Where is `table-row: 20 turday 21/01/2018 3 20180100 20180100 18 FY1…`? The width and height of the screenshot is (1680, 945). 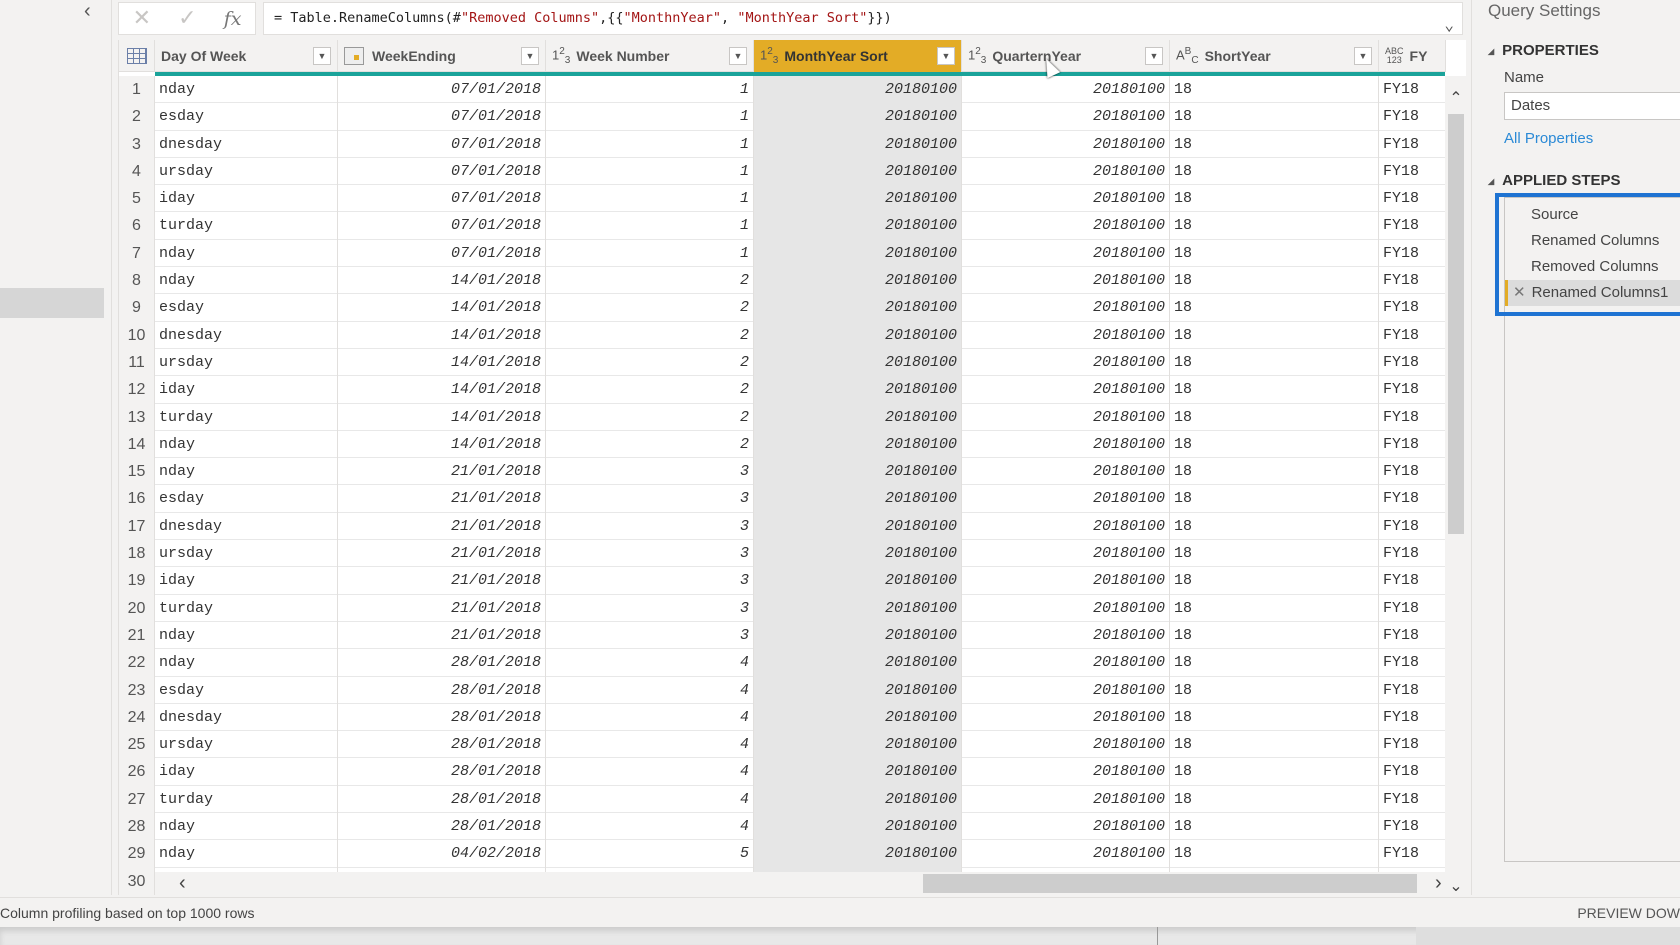
table-row: 20 turday 21/01/2018 3 20180100 20180100 18 FY1… is located at coordinates (782, 608).